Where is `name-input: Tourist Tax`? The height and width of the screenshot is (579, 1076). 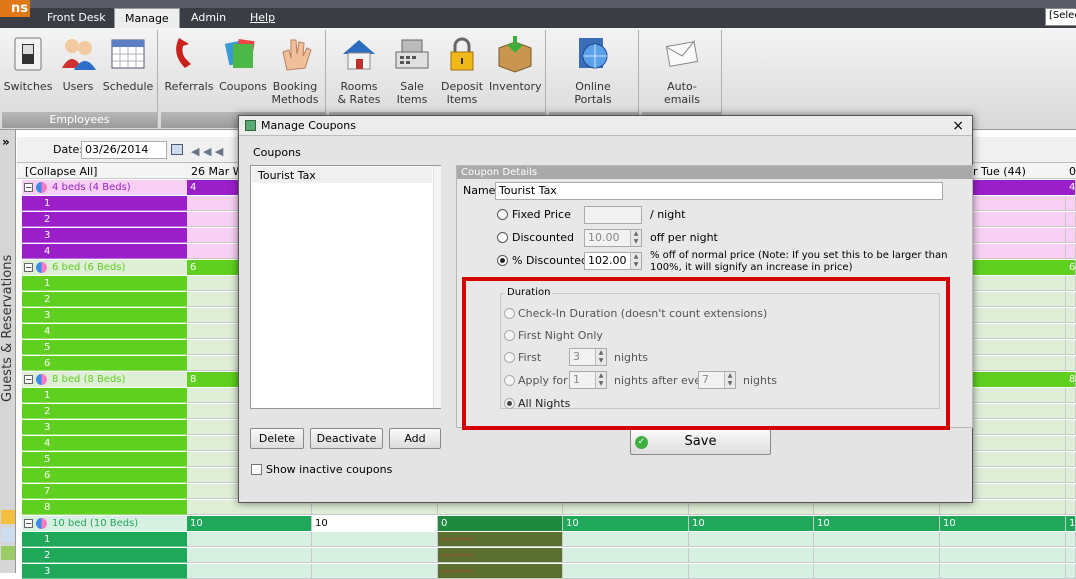 name-input: Tourist Tax is located at coordinates (719, 191).